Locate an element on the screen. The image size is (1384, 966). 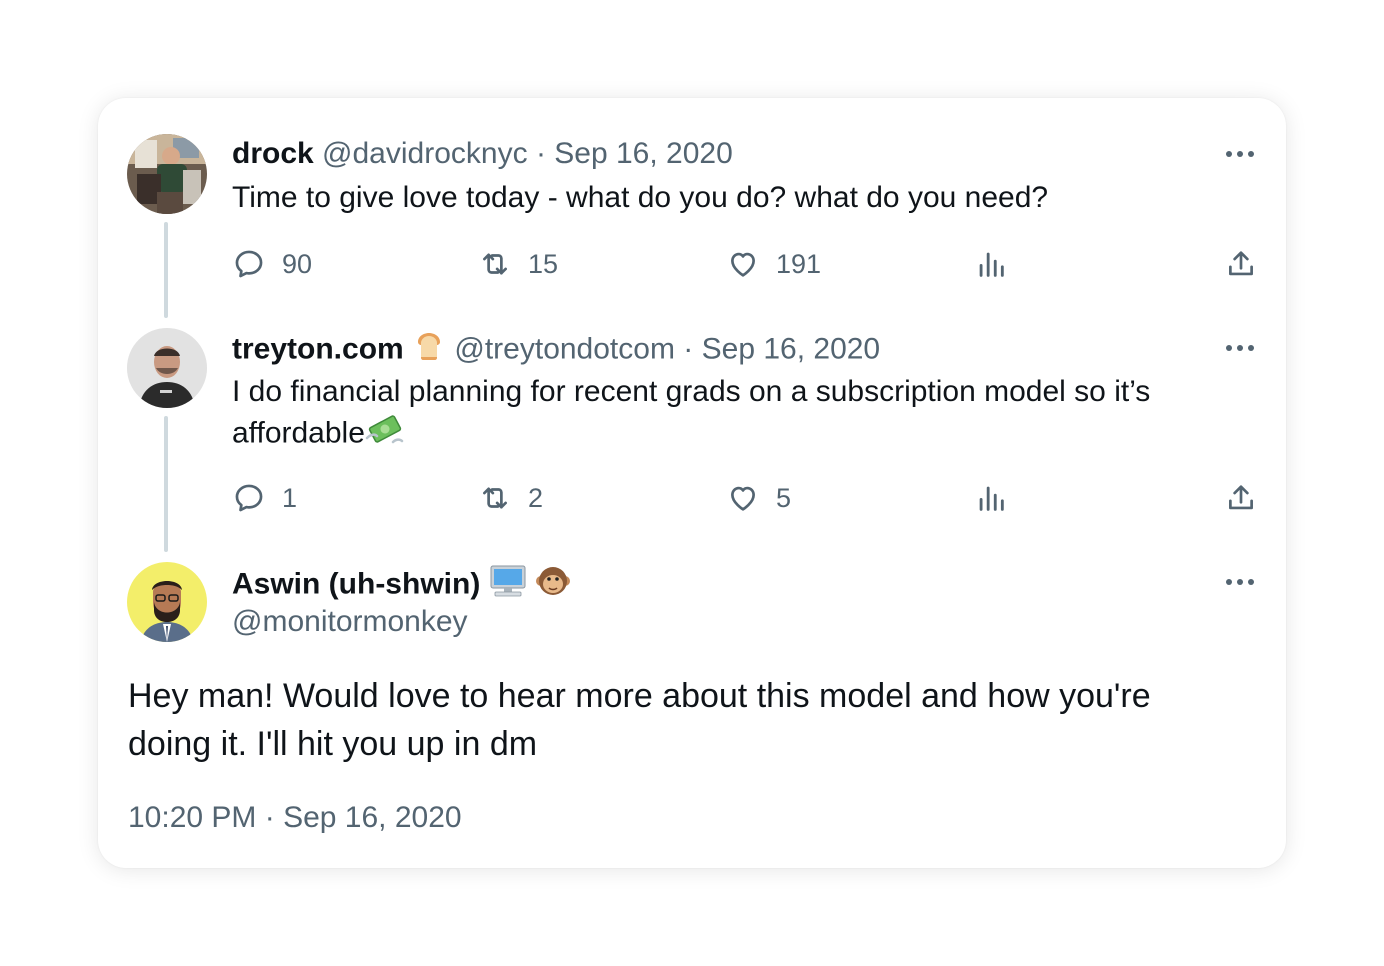
like-button: 191 is located at coordinates (773, 264).